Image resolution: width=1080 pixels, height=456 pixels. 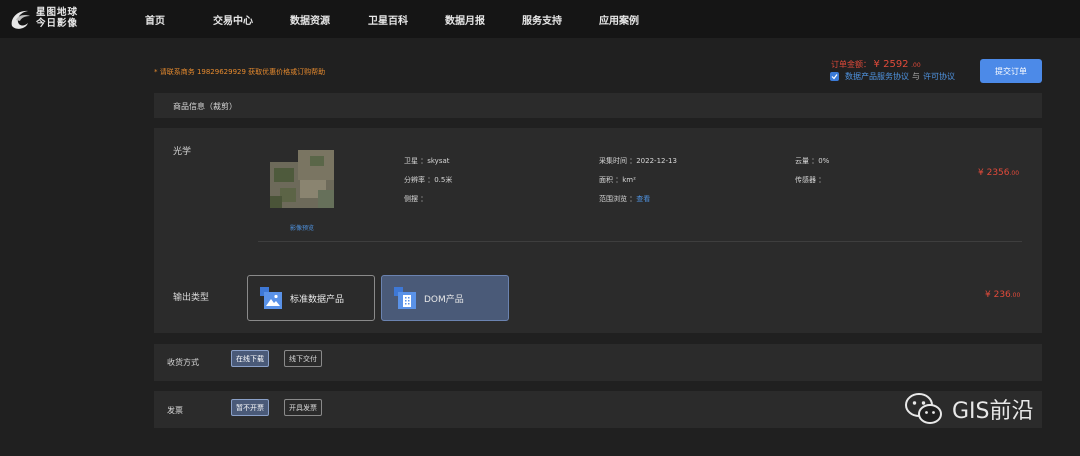 I want to click on order-total-label: 订单金额：, so click(x=851, y=64).